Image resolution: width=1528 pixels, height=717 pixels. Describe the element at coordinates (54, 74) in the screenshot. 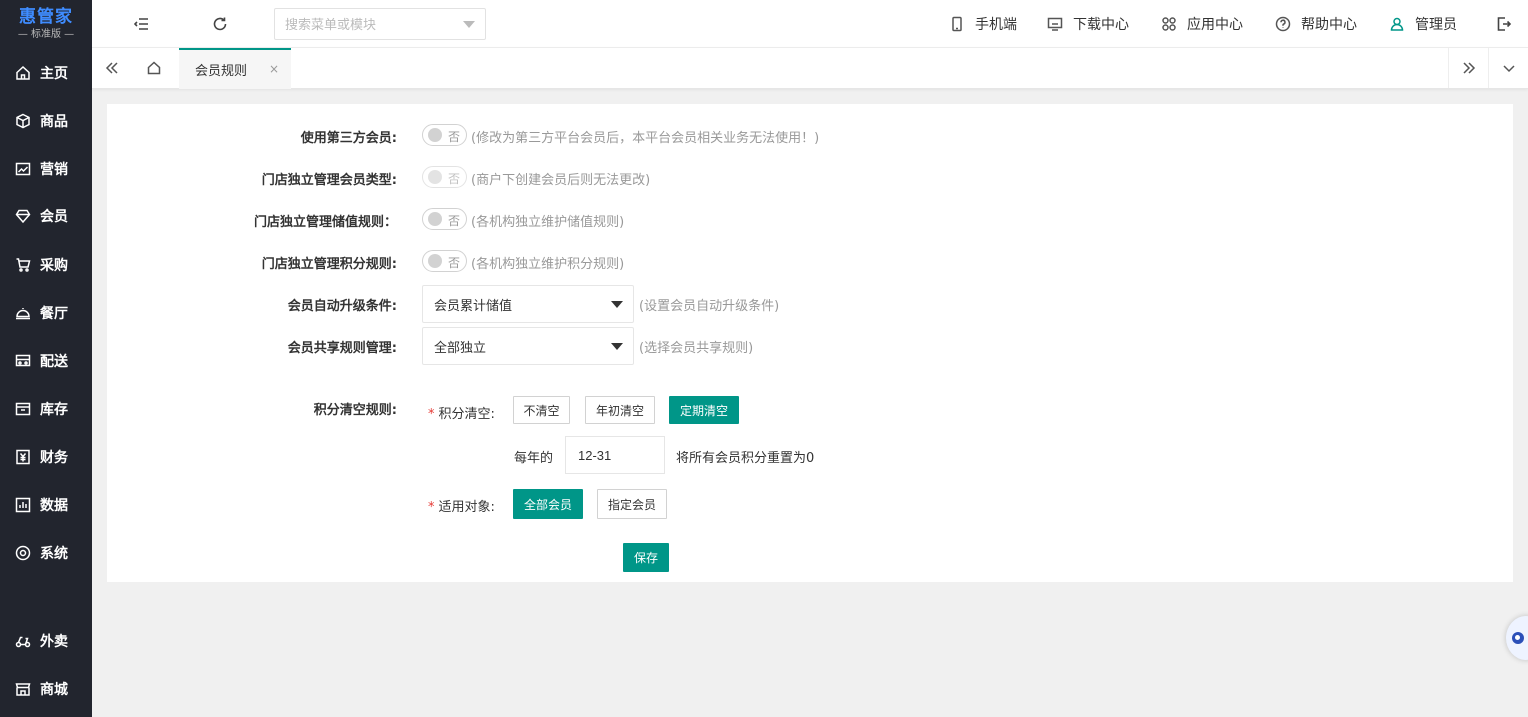

I see `sidebar-item-label: 主页` at that location.